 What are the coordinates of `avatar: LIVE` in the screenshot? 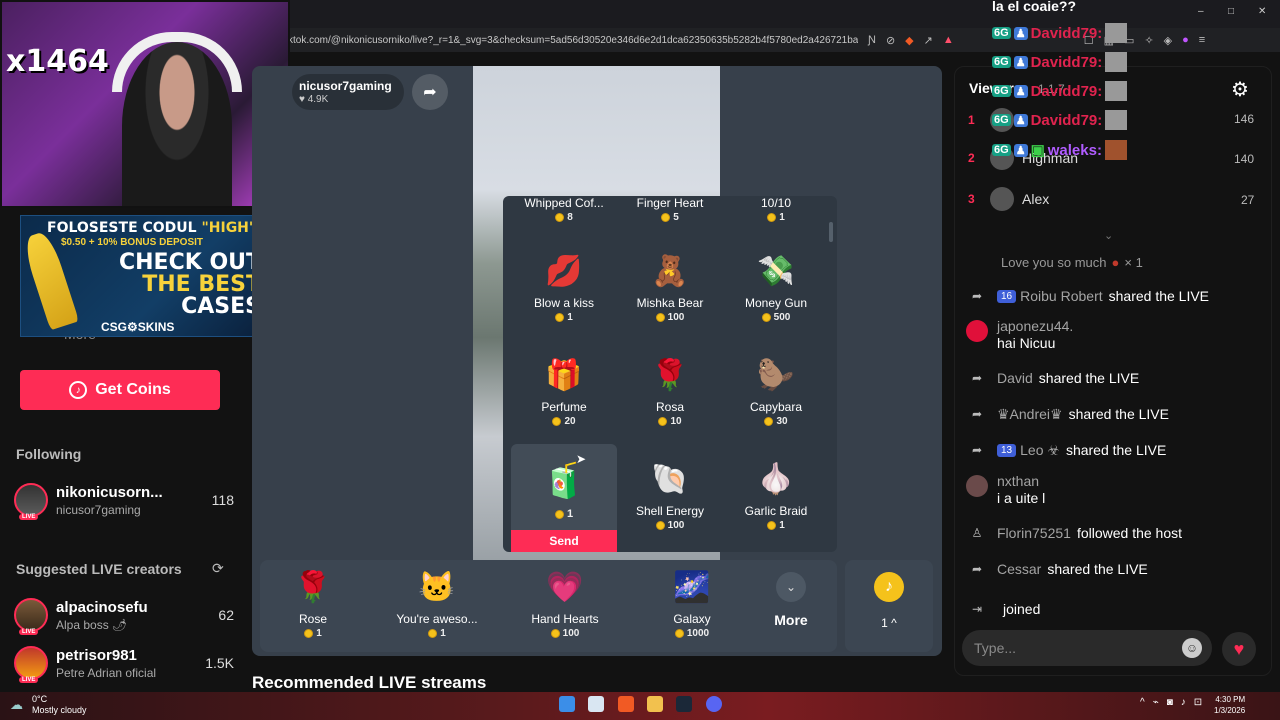 It's located at (31, 501).